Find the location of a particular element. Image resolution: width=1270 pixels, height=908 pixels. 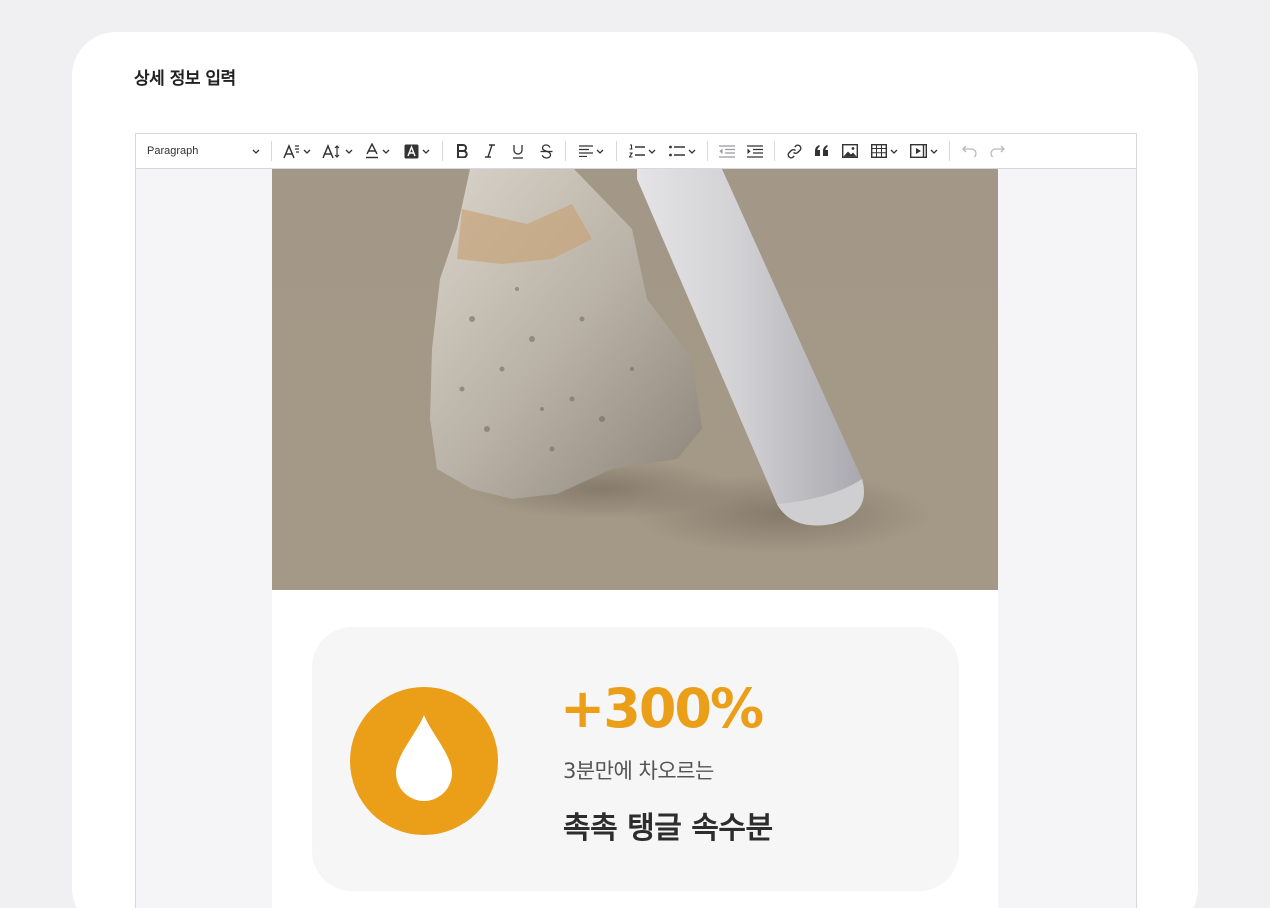

undo-icon is located at coordinates (969, 151).